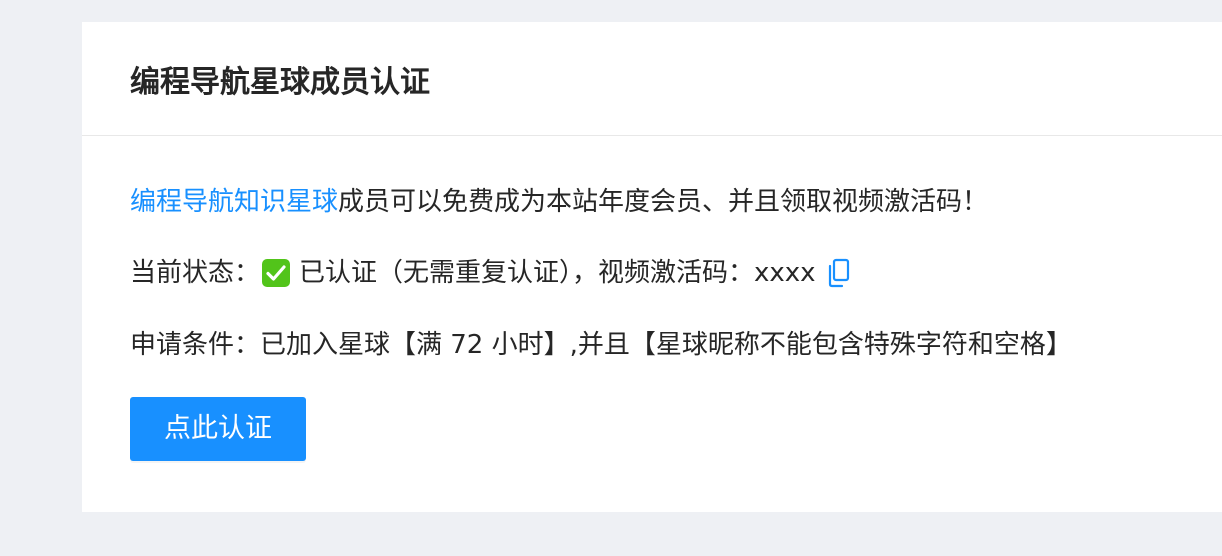  I want to click on status-label: 当前状态：, so click(195, 273).